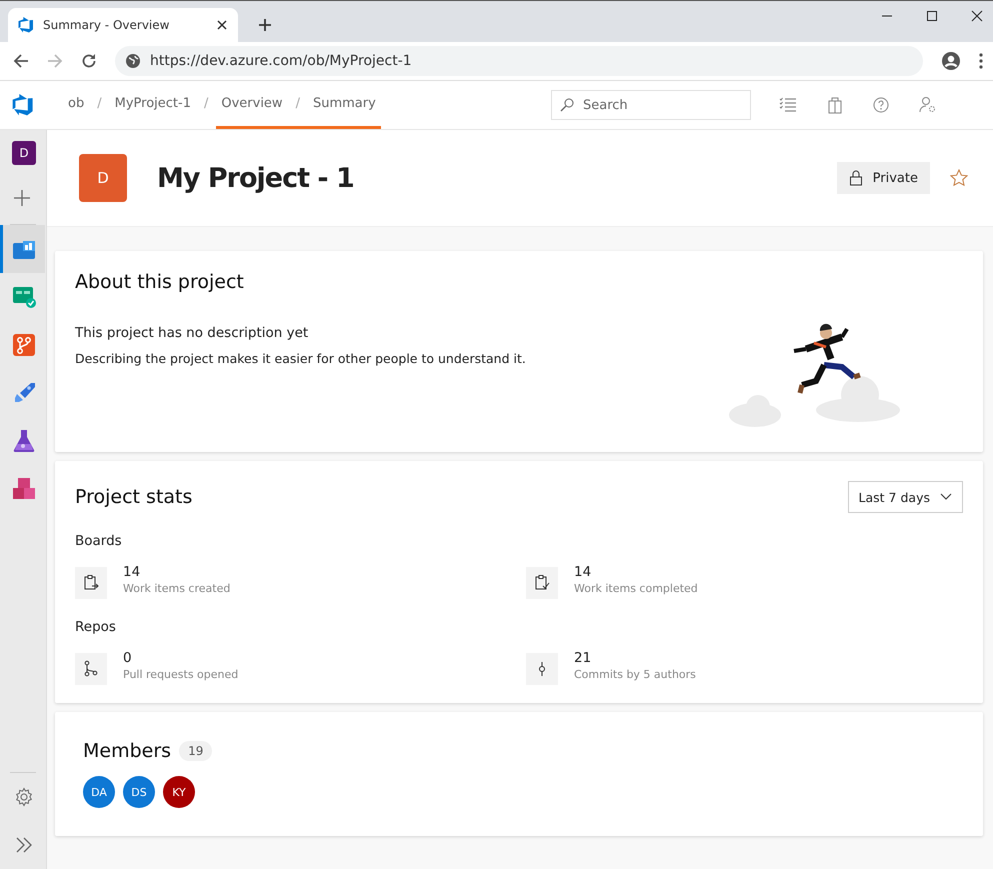 This screenshot has width=993, height=869. I want to click on pull-request-icon, so click(91, 669).